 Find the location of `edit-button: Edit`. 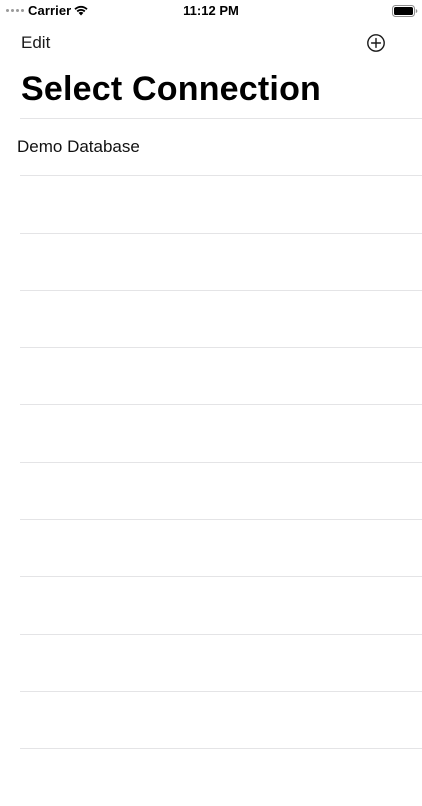

edit-button: Edit is located at coordinates (35, 43).